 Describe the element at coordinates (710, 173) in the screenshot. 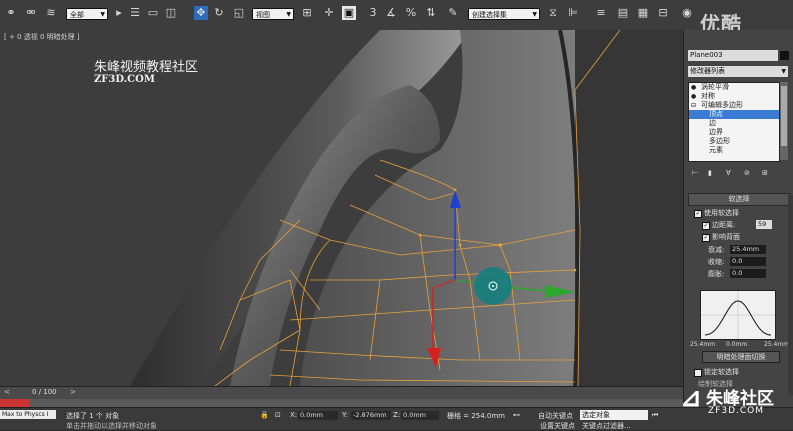

I see `show-end-result-icon: ▮` at that location.